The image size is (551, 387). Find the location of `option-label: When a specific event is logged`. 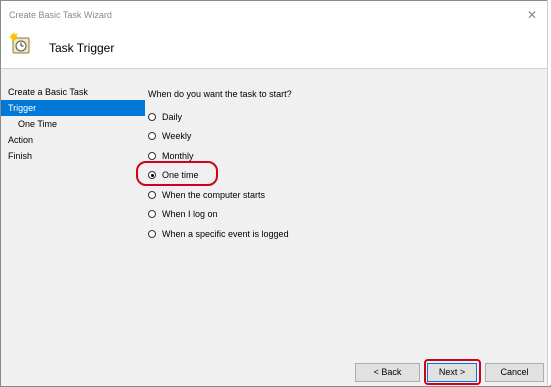

option-label: When a specific event is logged is located at coordinates (225, 233).